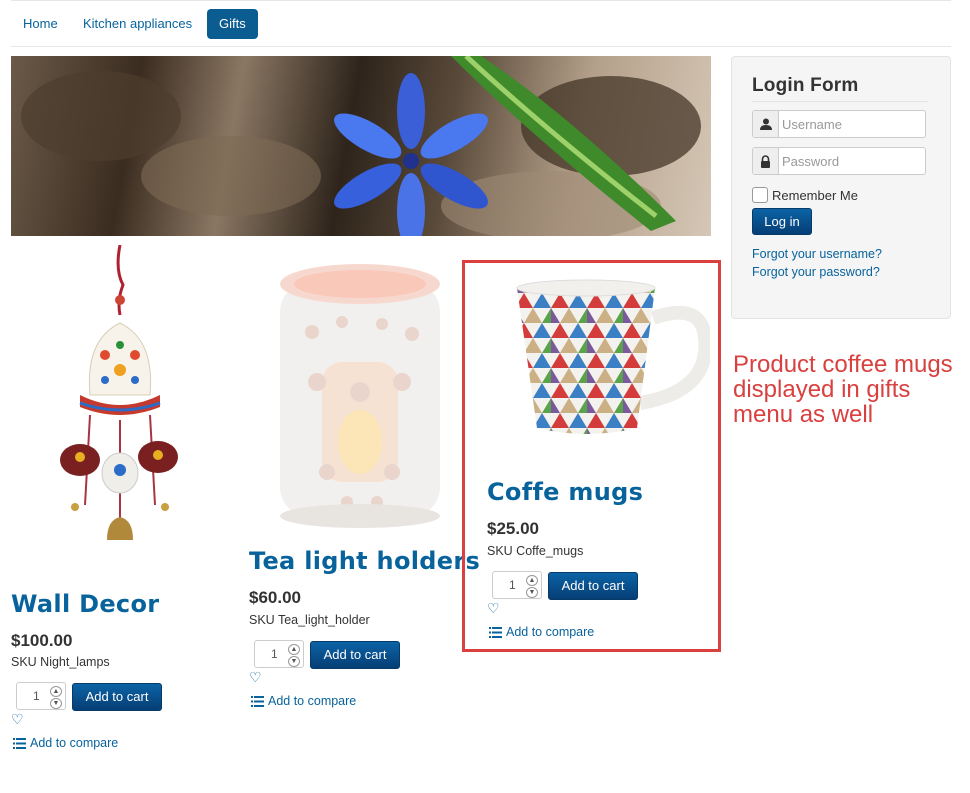  I want to click on password-field, so click(839, 161).